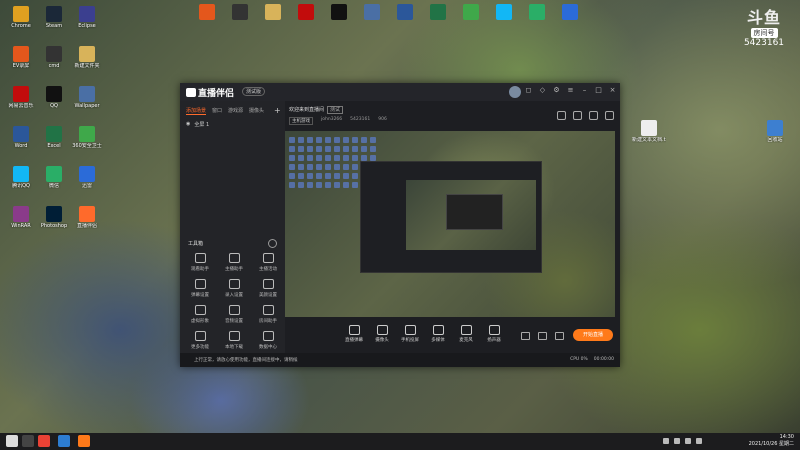 The height and width of the screenshot is (450, 800). I want to click on desktop-icon-label: 网易云音乐, so click(21, 106).